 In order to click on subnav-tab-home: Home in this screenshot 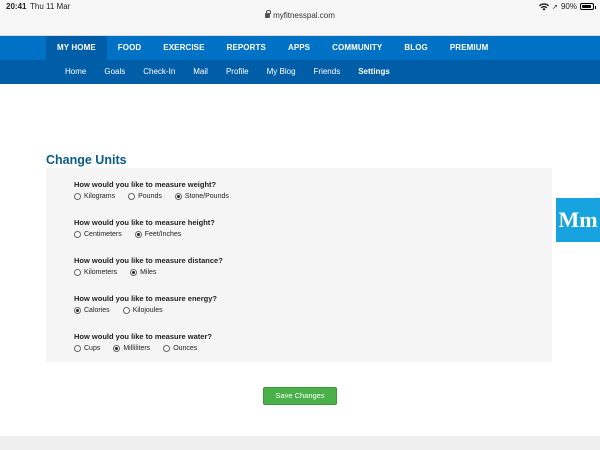, I will do `click(75, 72)`.